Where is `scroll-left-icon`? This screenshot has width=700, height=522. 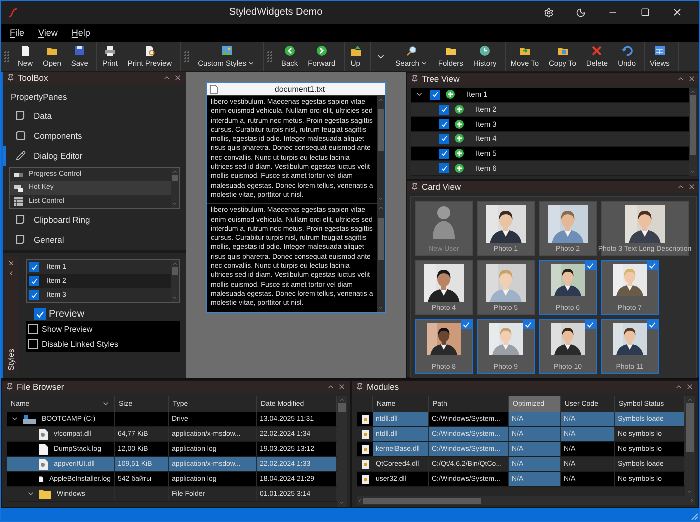
scroll-left-icon is located at coordinates (360, 501).